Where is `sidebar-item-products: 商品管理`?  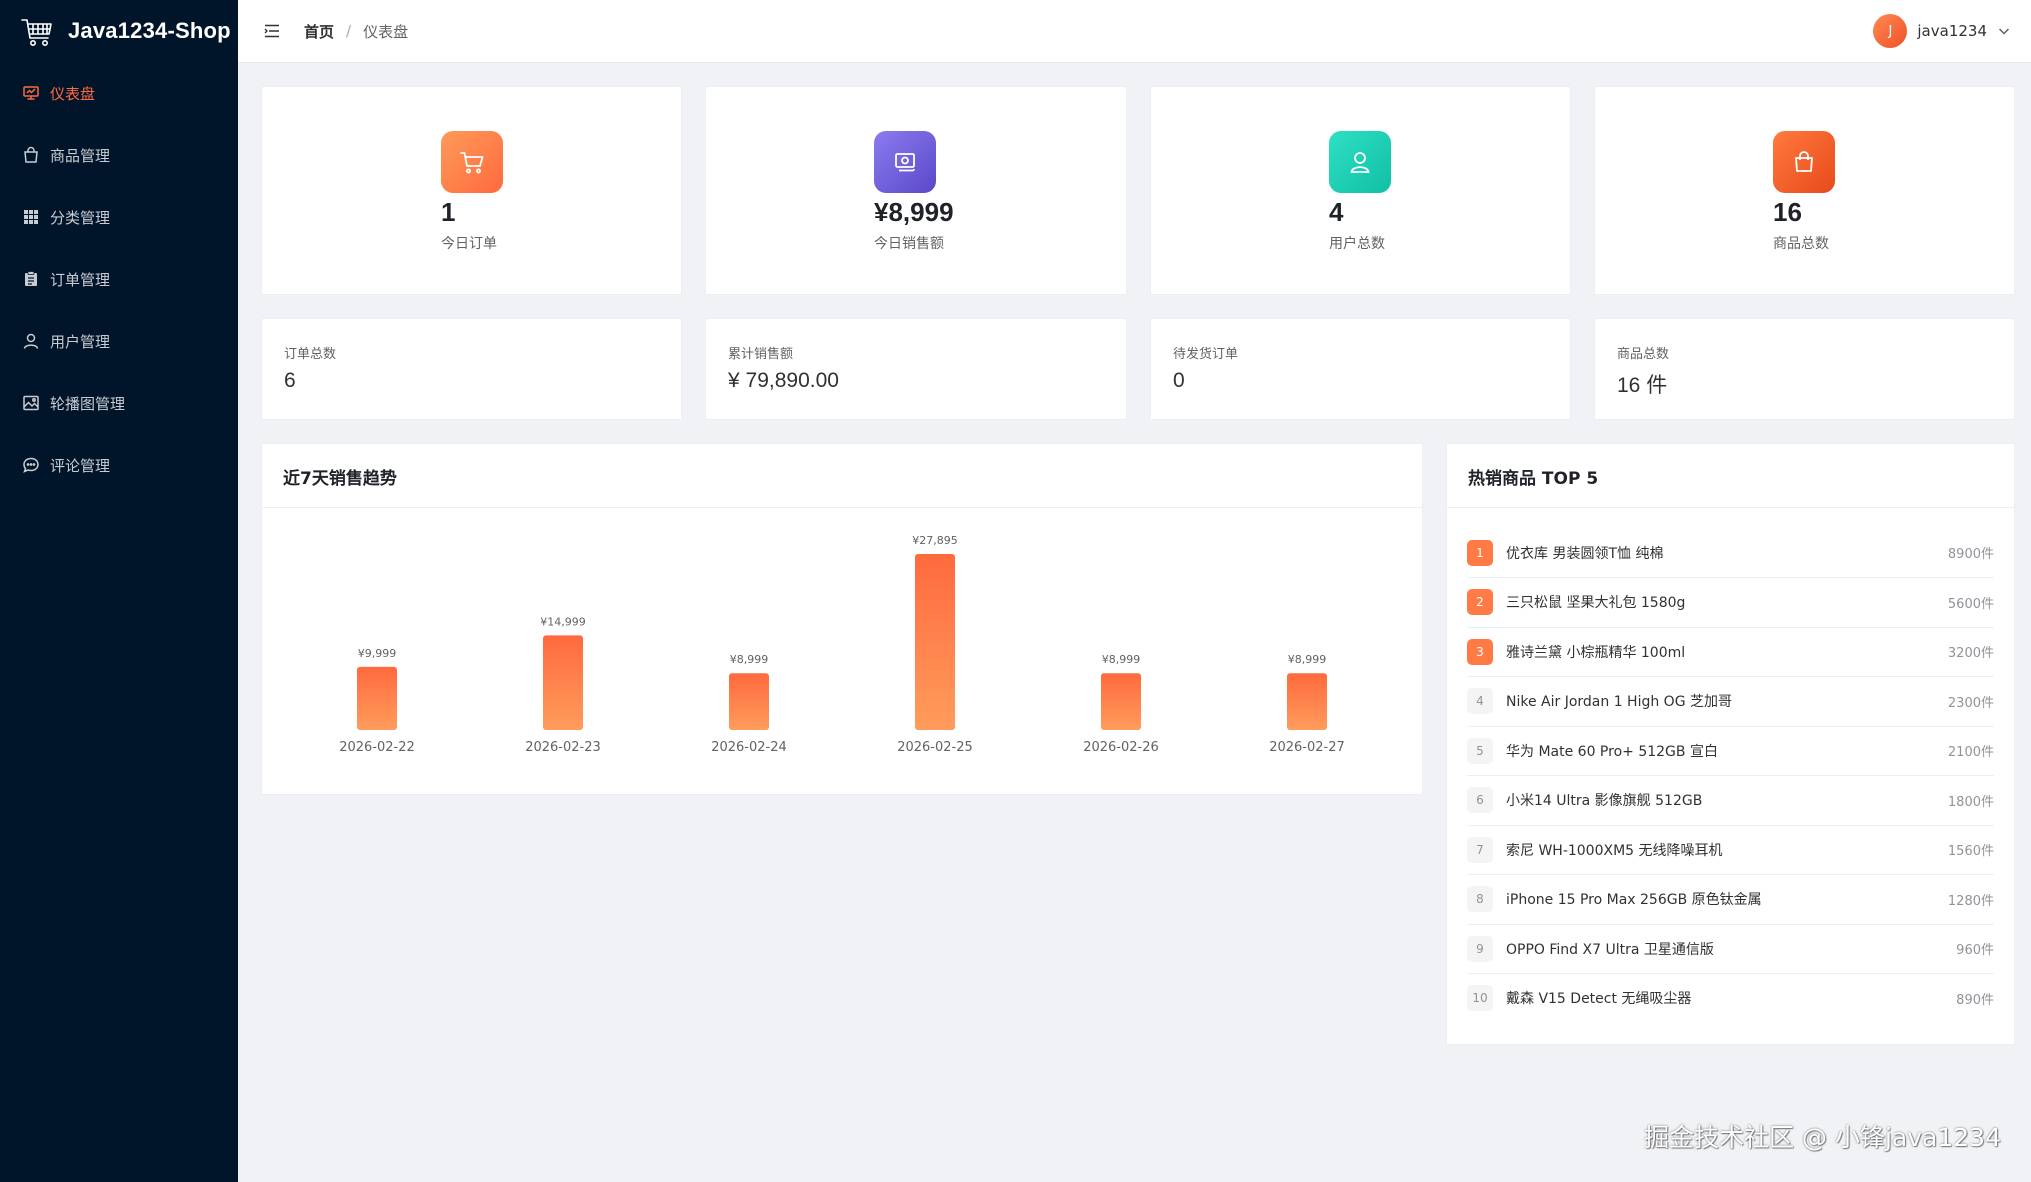 sidebar-item-products: 商品管理 is located at coordinates (119, 155).